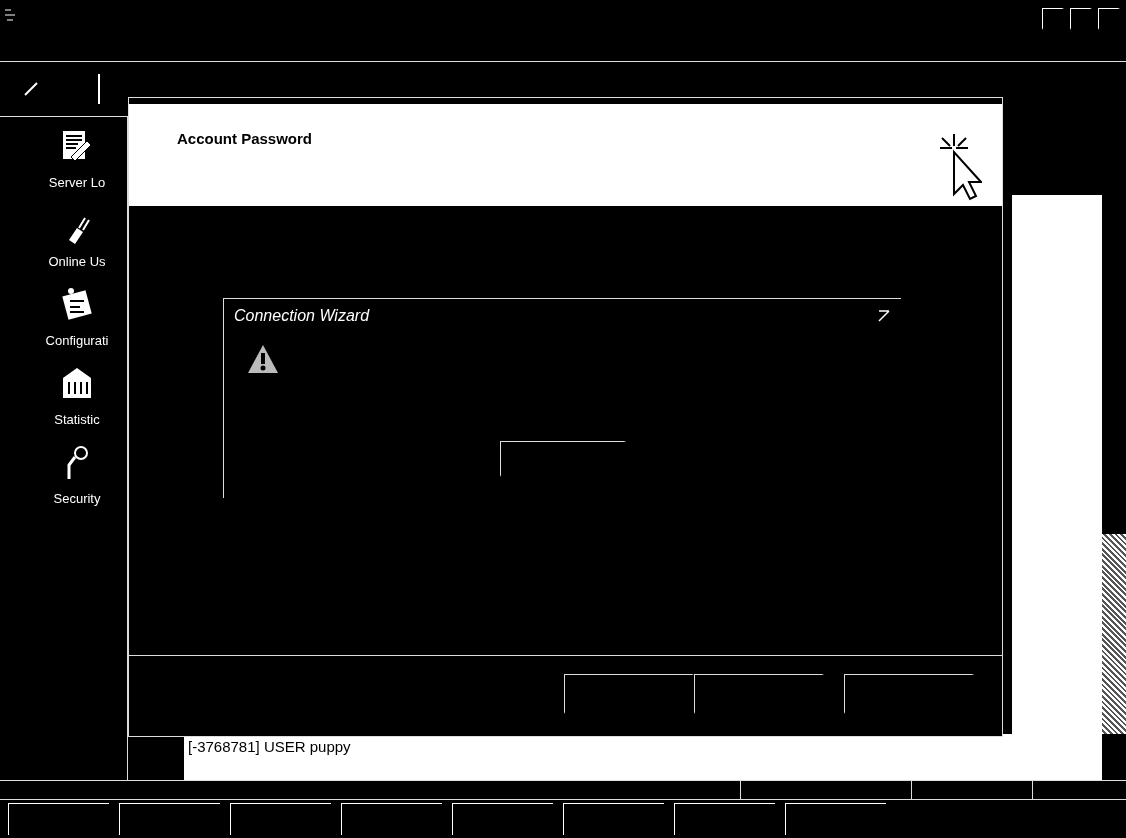 Image resolution: width=1126 pixels, height=838 pixels. I want to click on sidebar-item: Security, so click(77, 474).